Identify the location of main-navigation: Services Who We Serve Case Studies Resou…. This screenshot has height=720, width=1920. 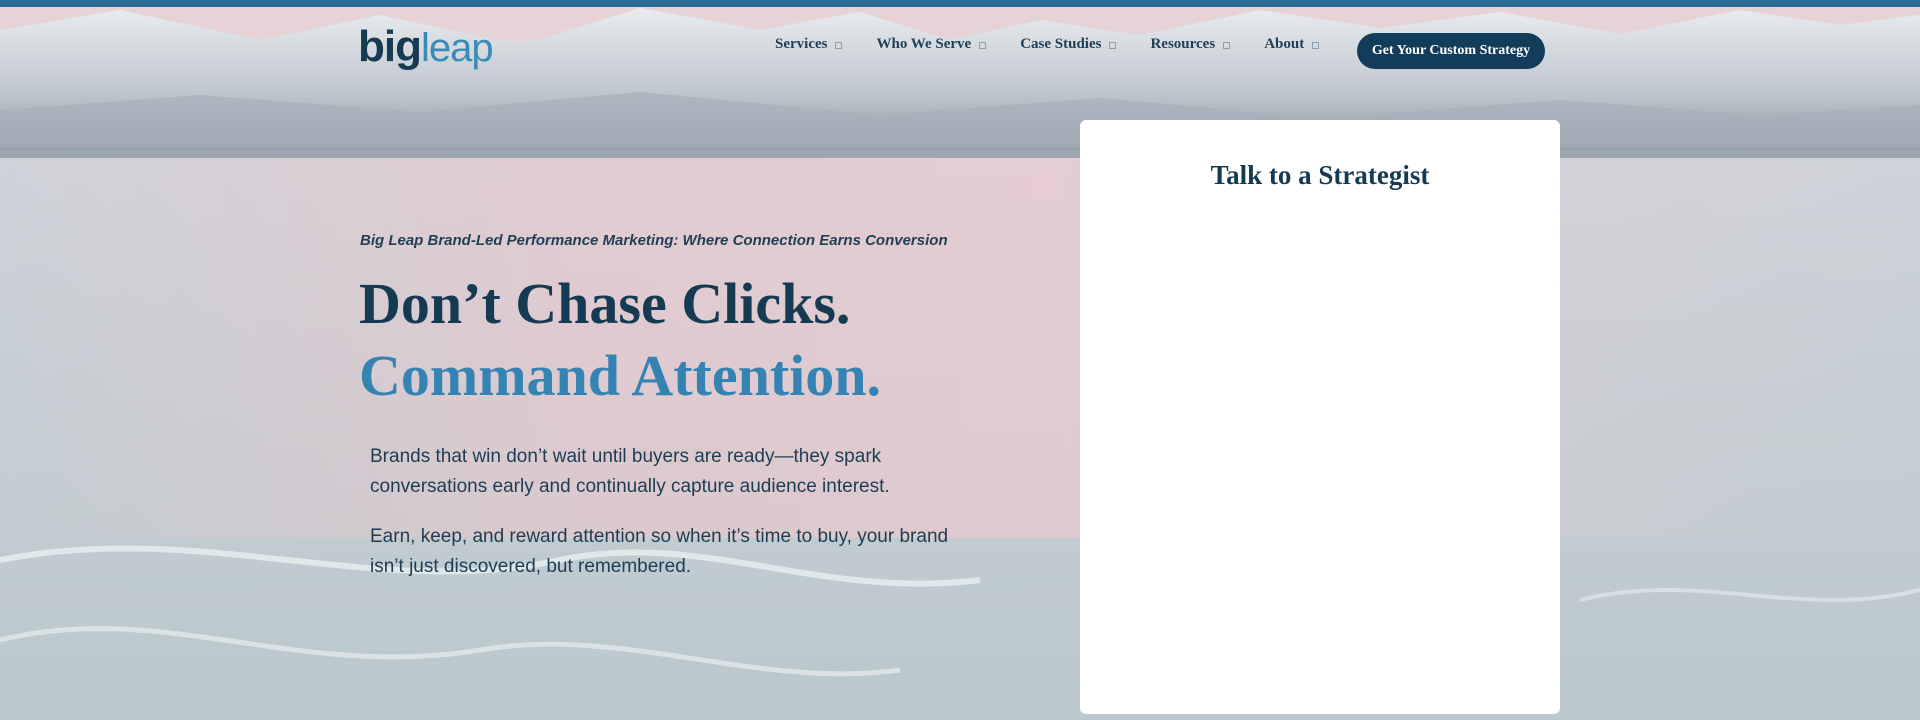
(1064, 44).